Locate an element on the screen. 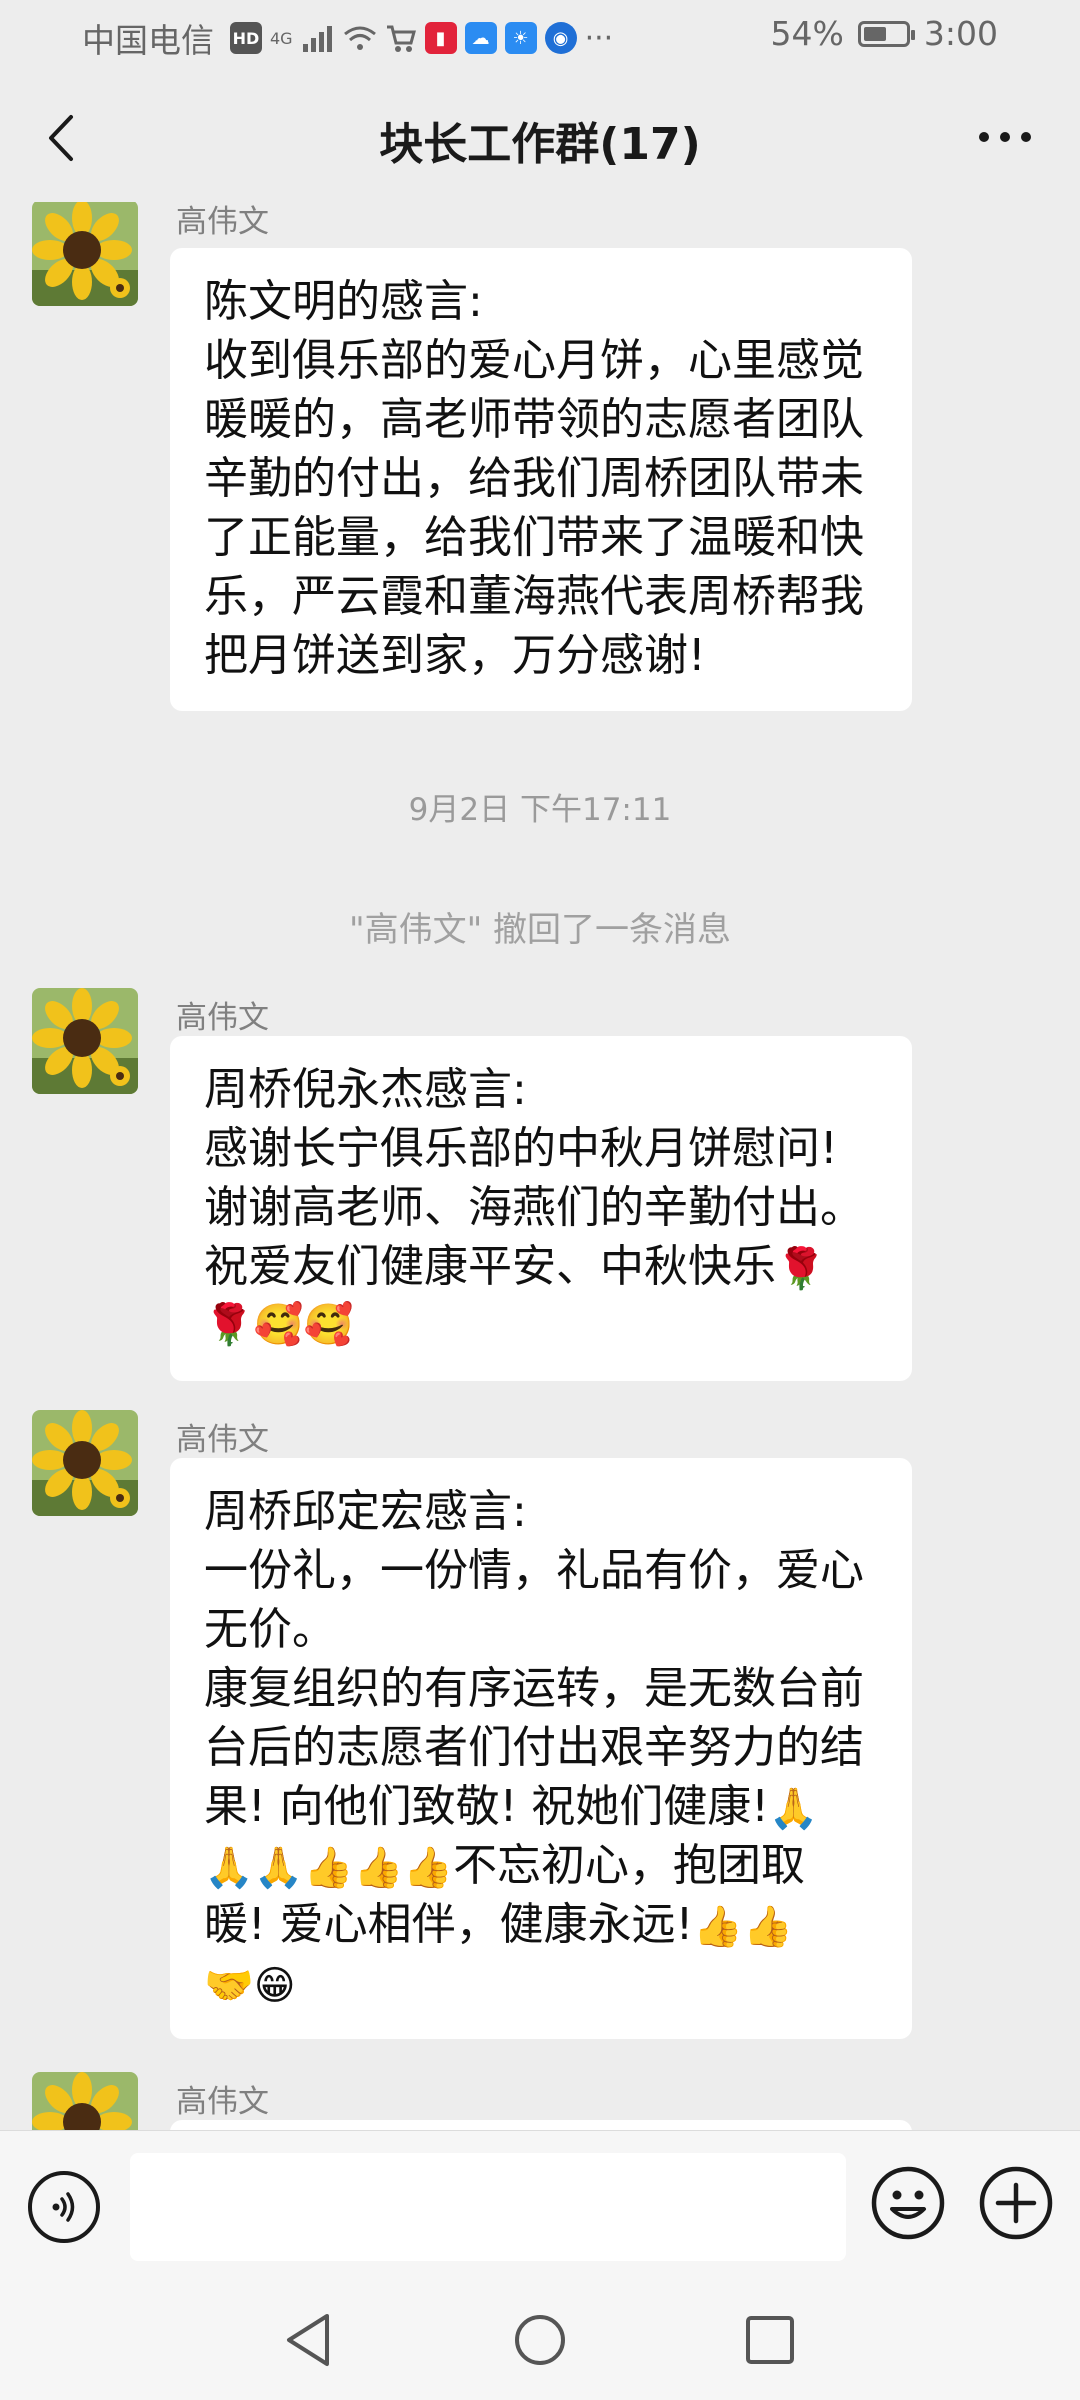 This screenshot has height=2400, width=1080. nav-back-button is located at coordinates (308, 2340).